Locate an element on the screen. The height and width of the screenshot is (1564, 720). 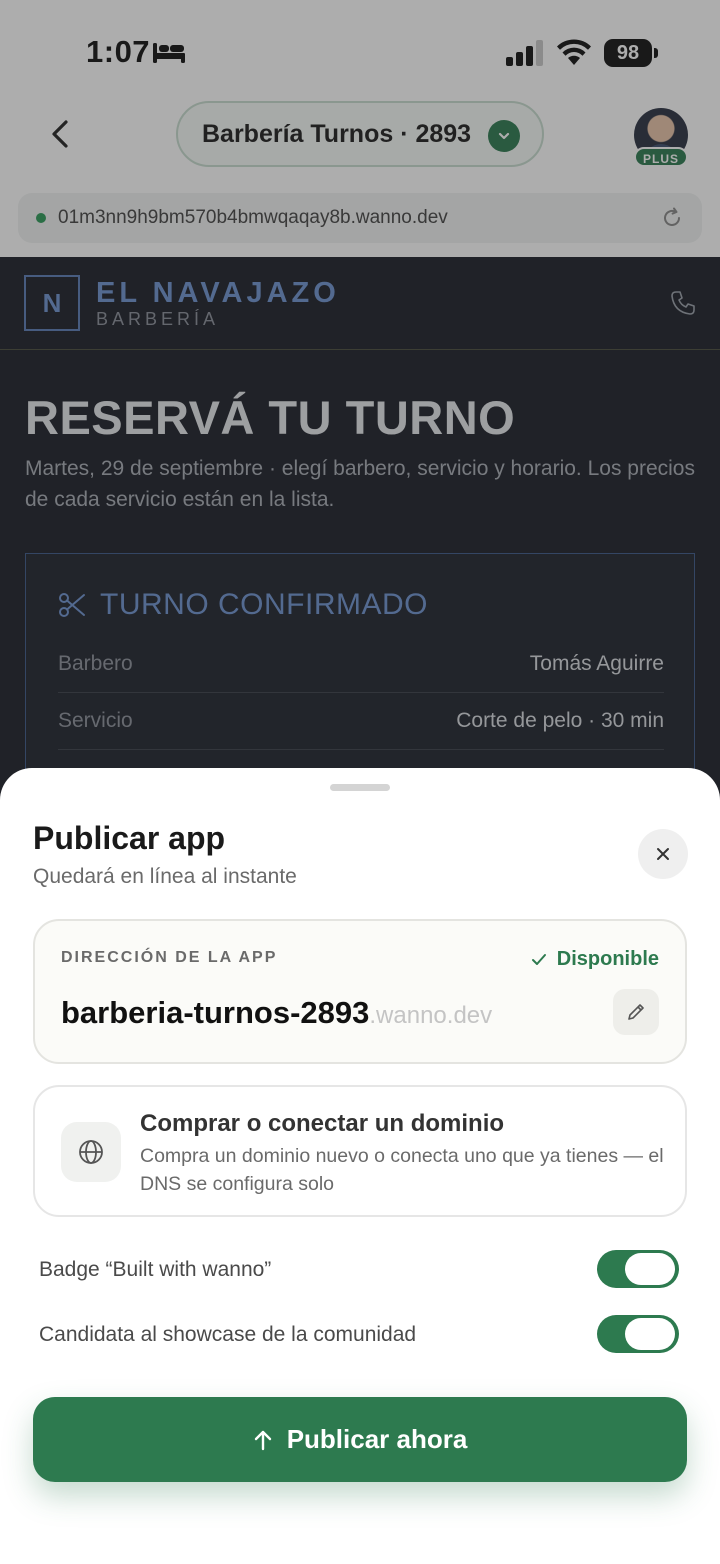
badge-toggle is located at coordinates (638, 1269).